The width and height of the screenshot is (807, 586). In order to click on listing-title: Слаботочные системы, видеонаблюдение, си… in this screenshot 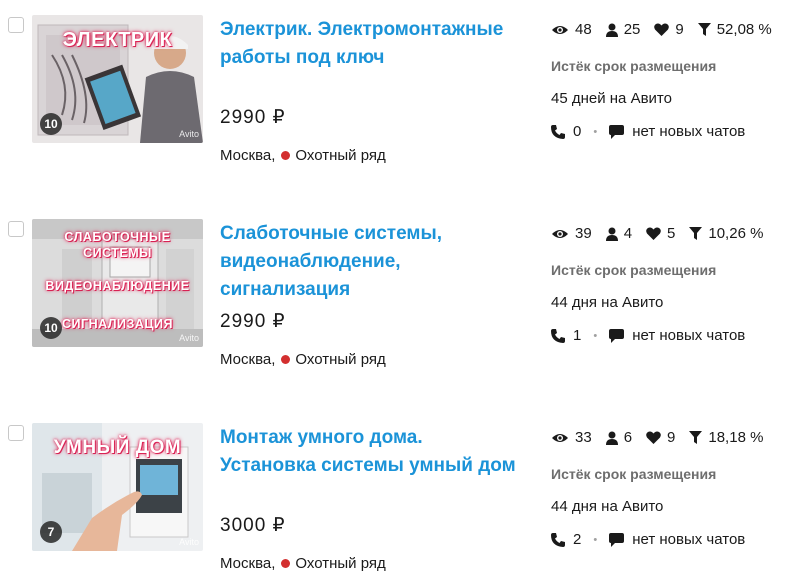, I will do `click(370, 262)`.